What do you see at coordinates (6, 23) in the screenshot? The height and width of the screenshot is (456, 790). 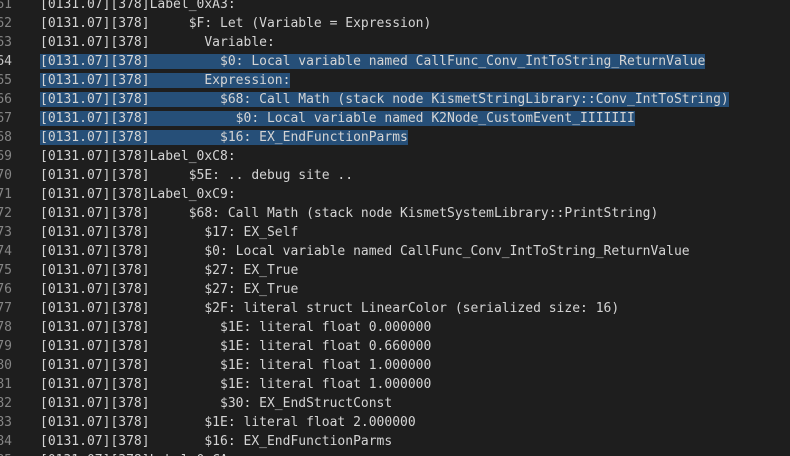 I see `line-number: 62` at bounding box center [6, 23].